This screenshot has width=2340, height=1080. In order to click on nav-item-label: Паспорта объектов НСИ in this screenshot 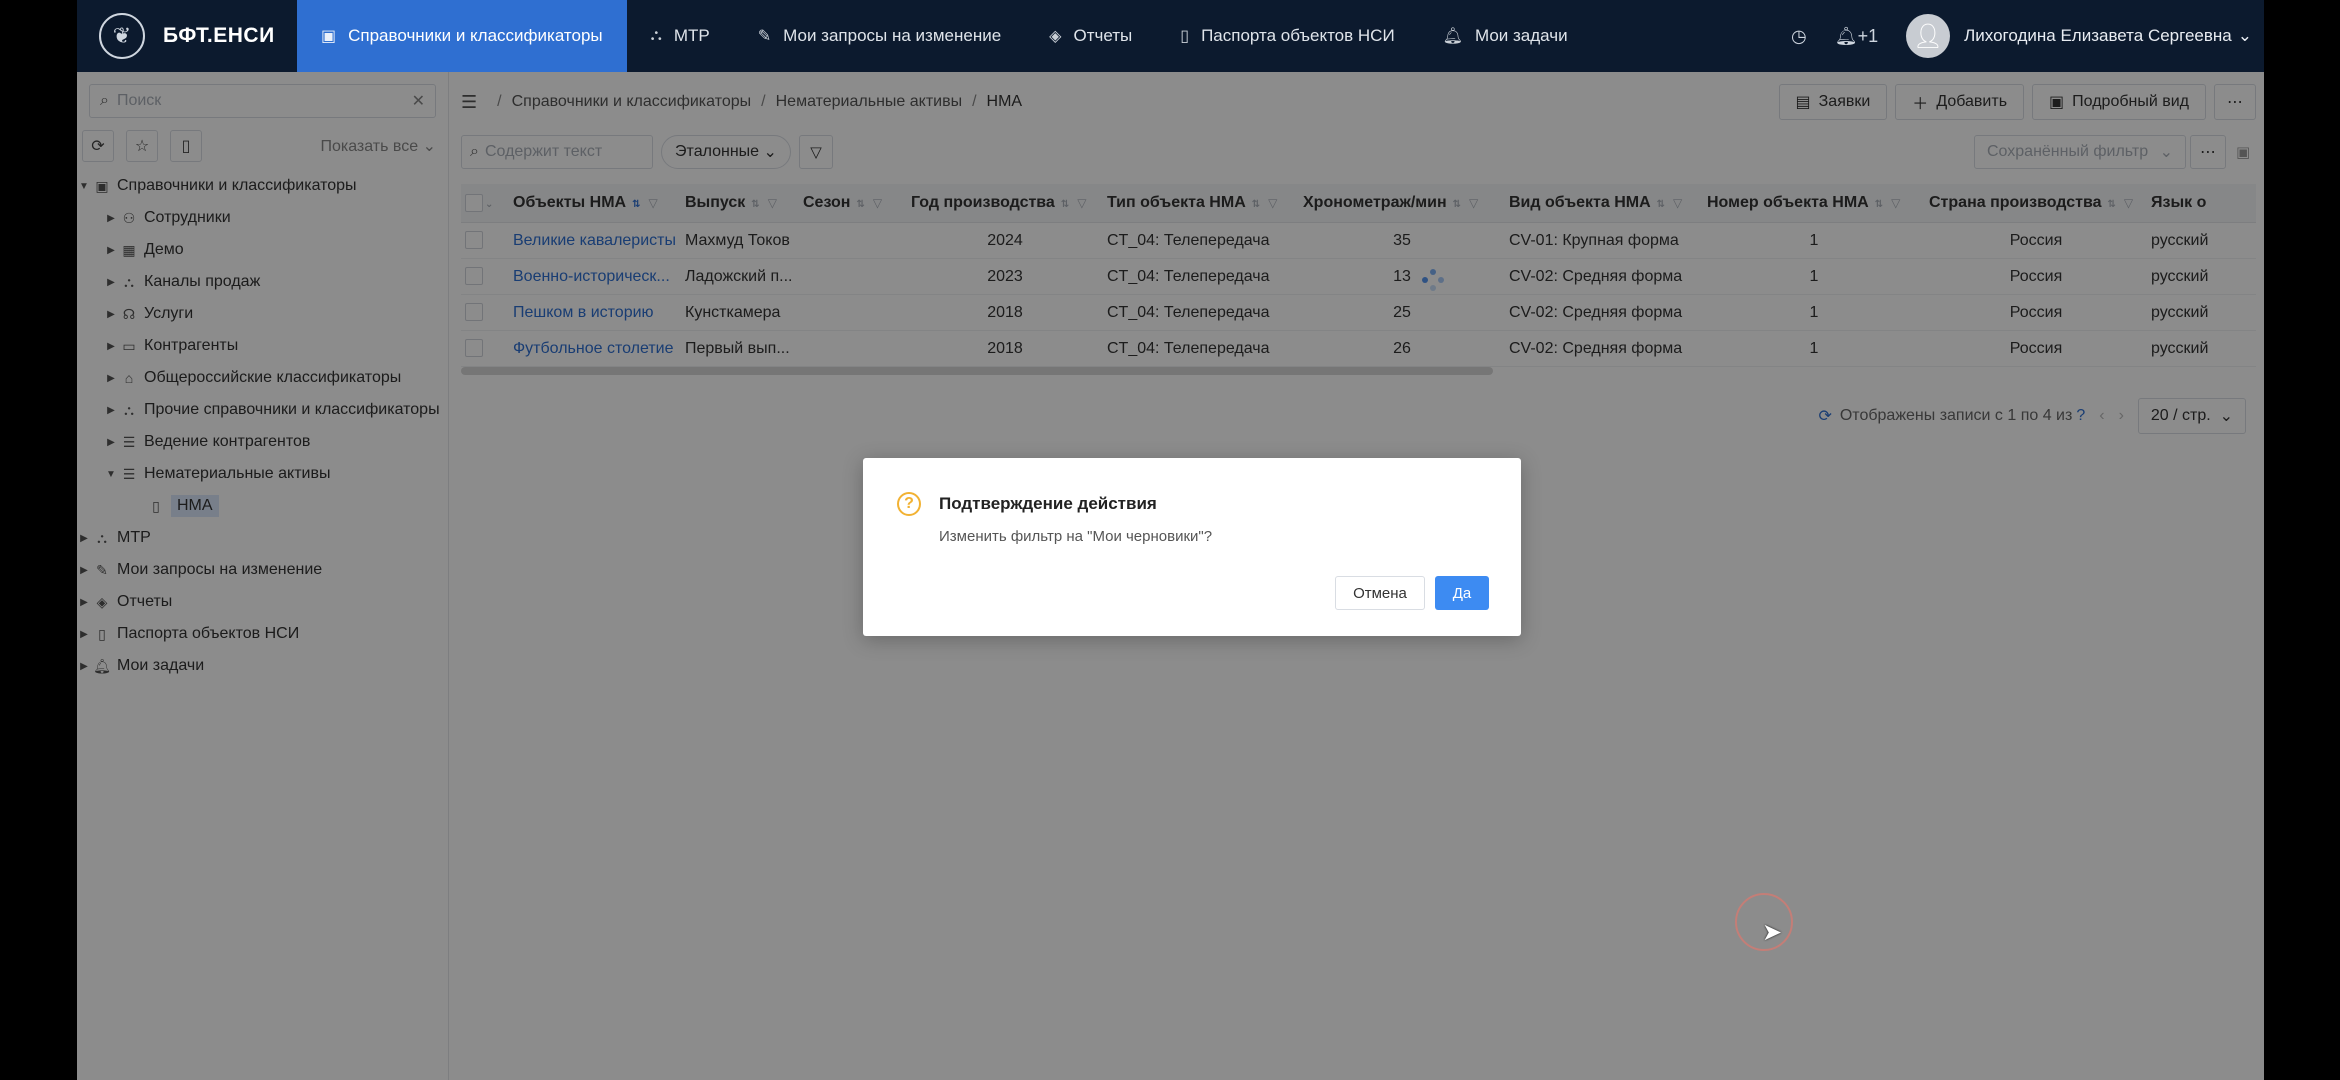, I will do `click(1298, 35)`.